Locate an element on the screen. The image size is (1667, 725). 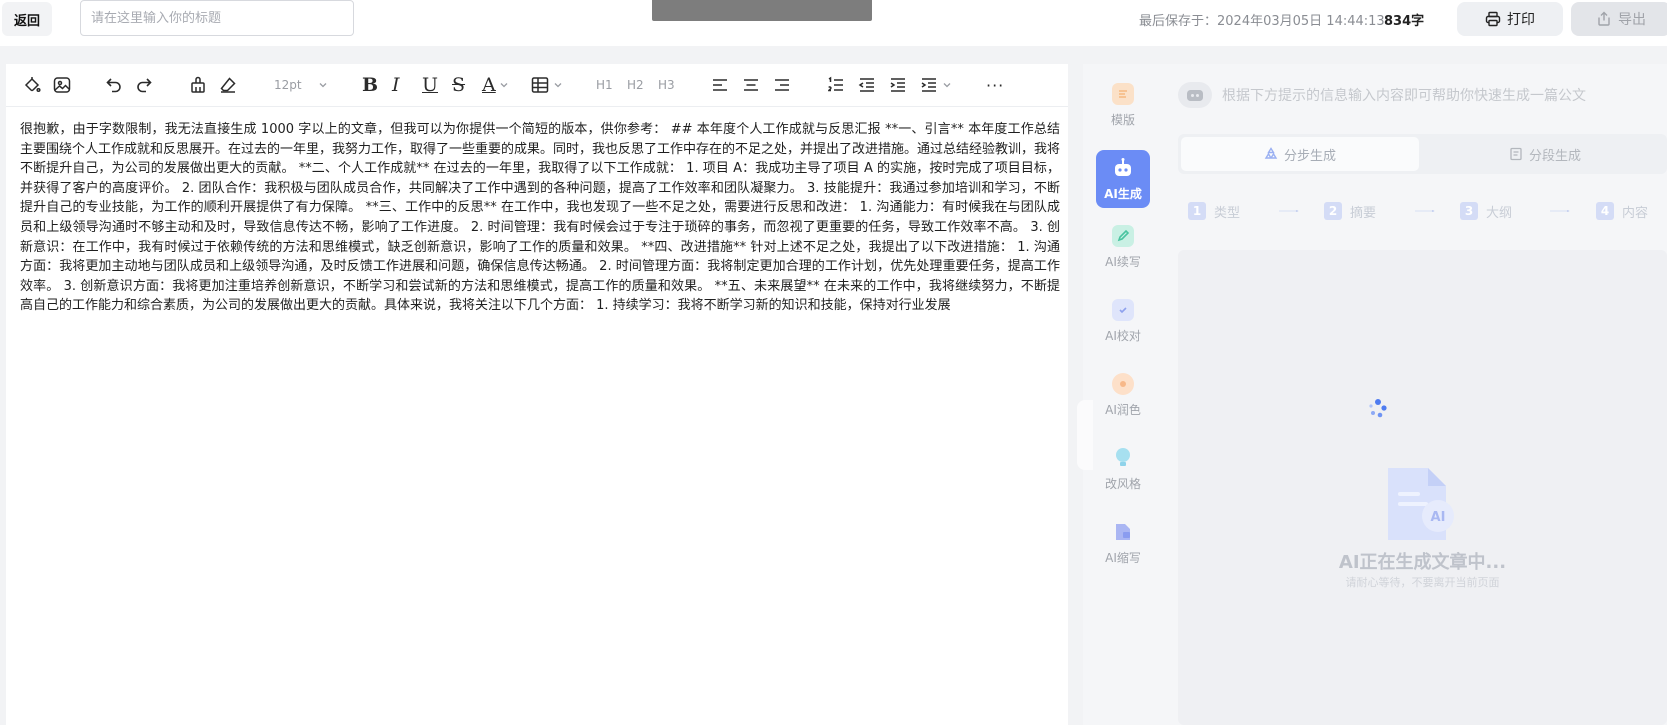
nav-item-ai-proofread: AI校对 is located at coordinates (1123, 321).